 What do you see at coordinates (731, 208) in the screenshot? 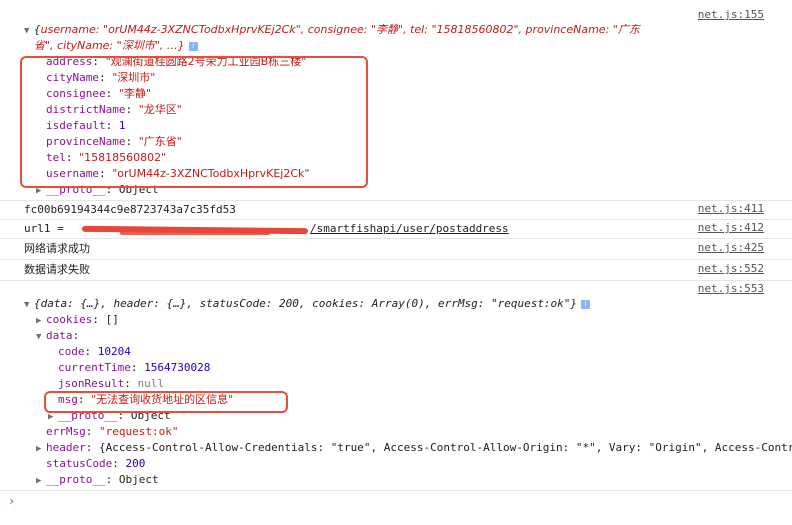
I see `source-link: net.js:411` at bounding box center [731, 208].